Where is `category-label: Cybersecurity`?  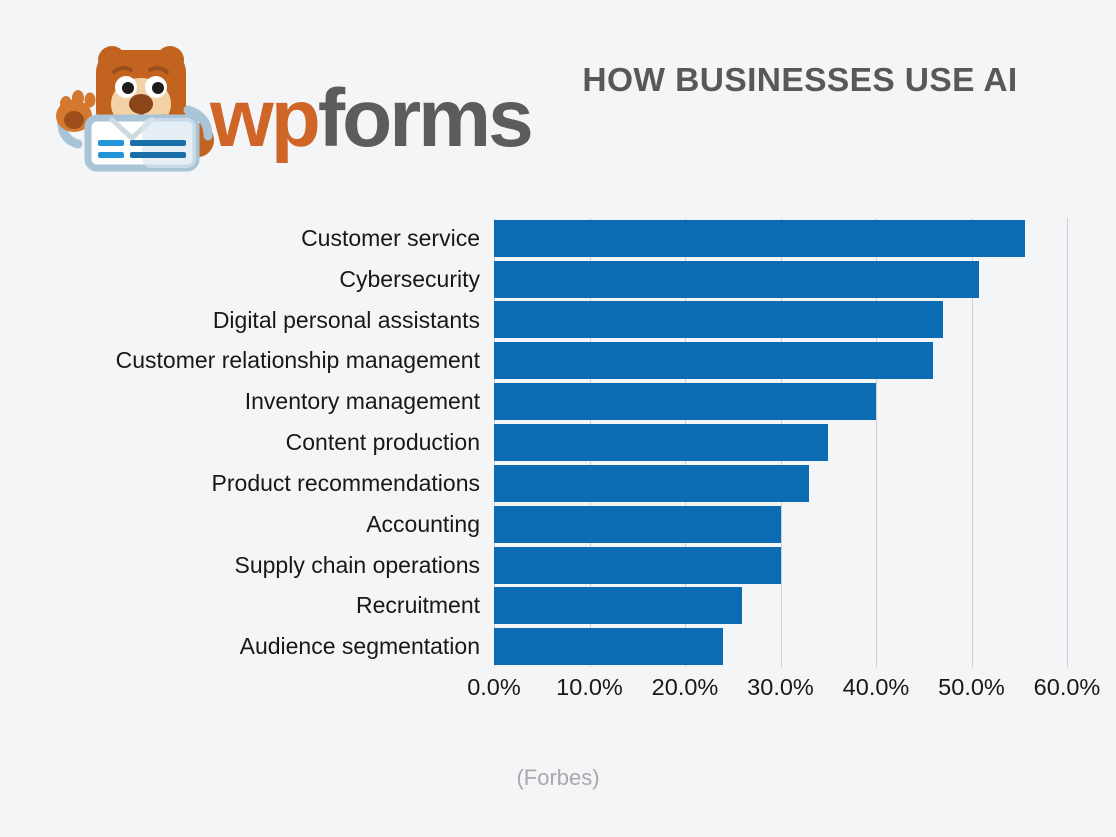 category-label: Cybersecurity is located at coordinates (409, 278).